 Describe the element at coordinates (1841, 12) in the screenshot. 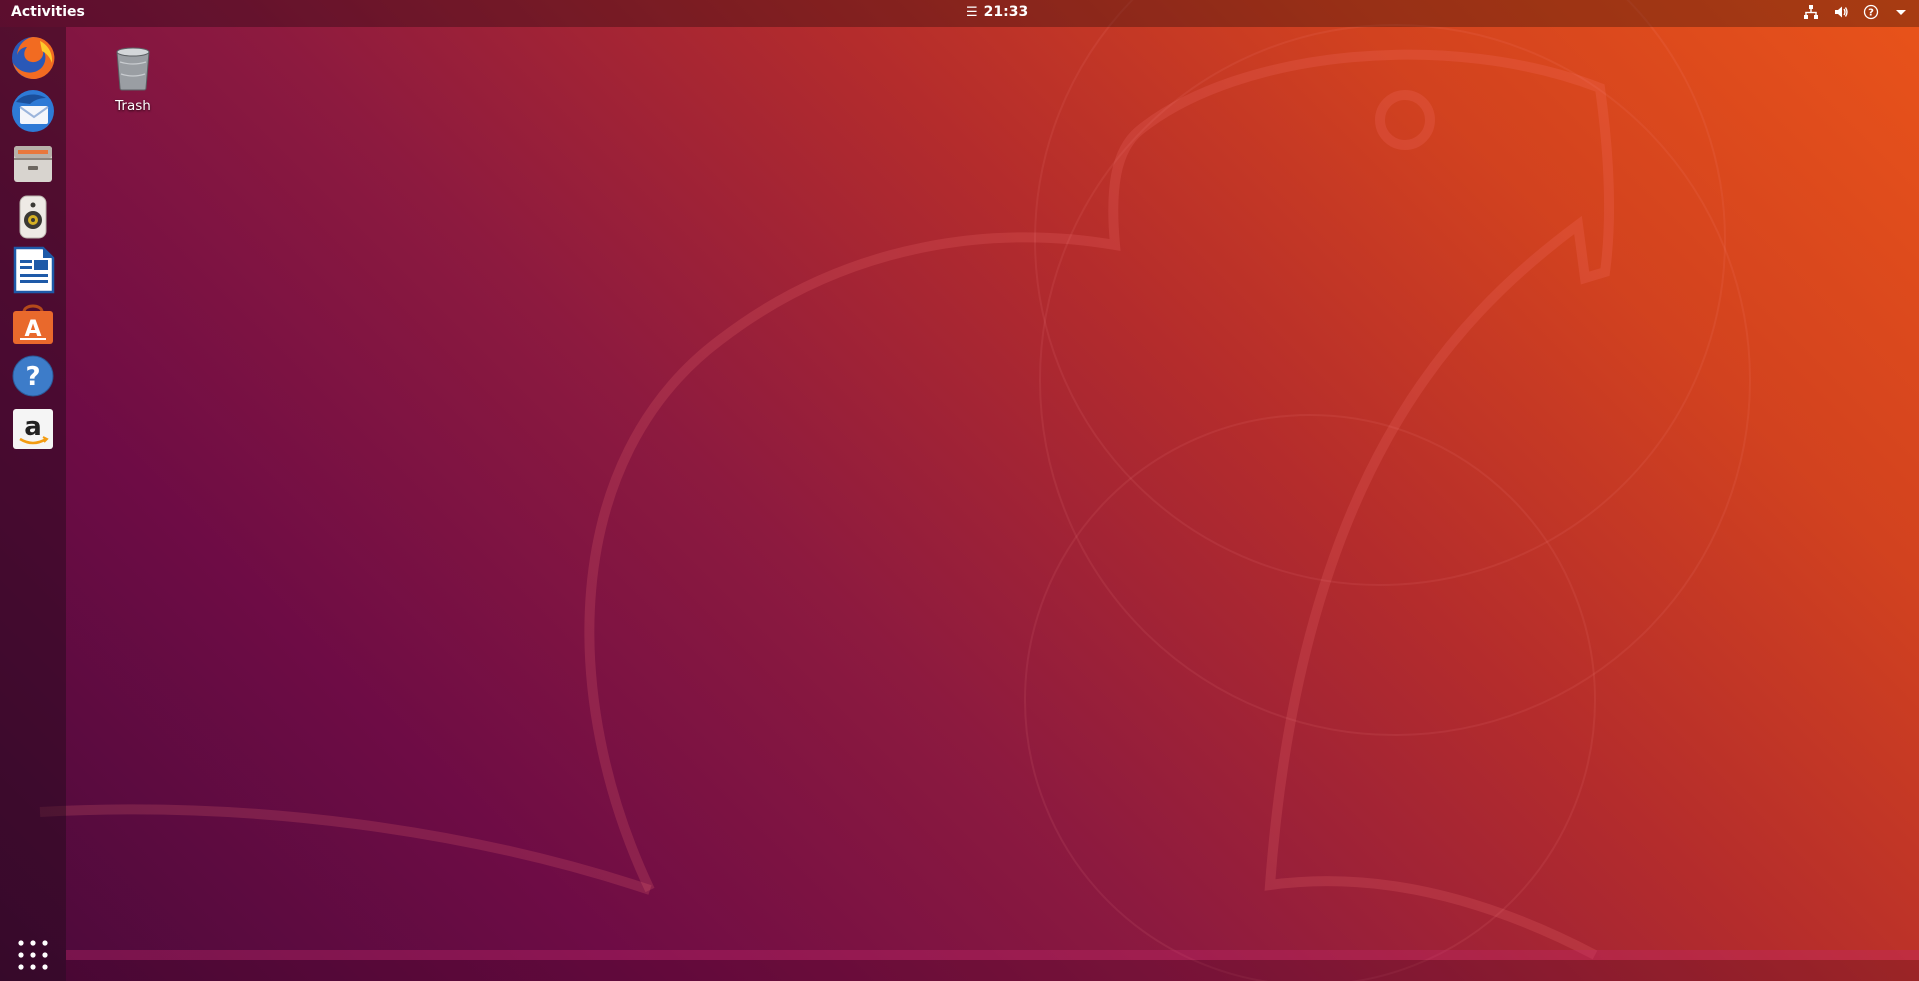

I see `volume-icon` at that location.